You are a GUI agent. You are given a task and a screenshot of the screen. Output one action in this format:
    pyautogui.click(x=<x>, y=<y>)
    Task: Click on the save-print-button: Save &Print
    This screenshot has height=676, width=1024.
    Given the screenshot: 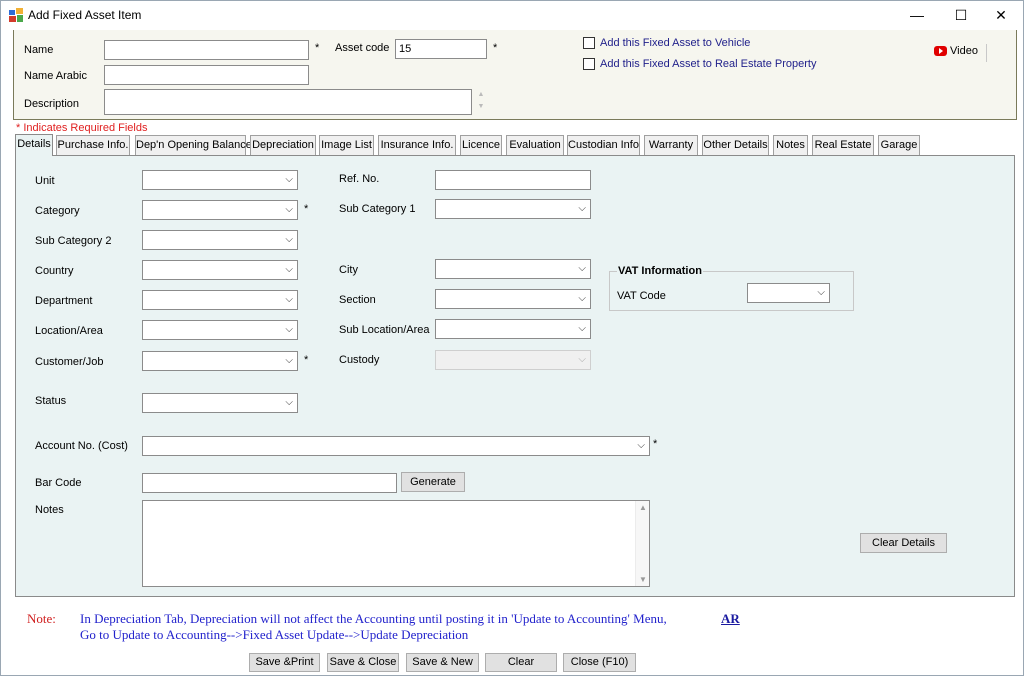 What is the action you would take?
    pyautogui.click(x=284, y=662)
    